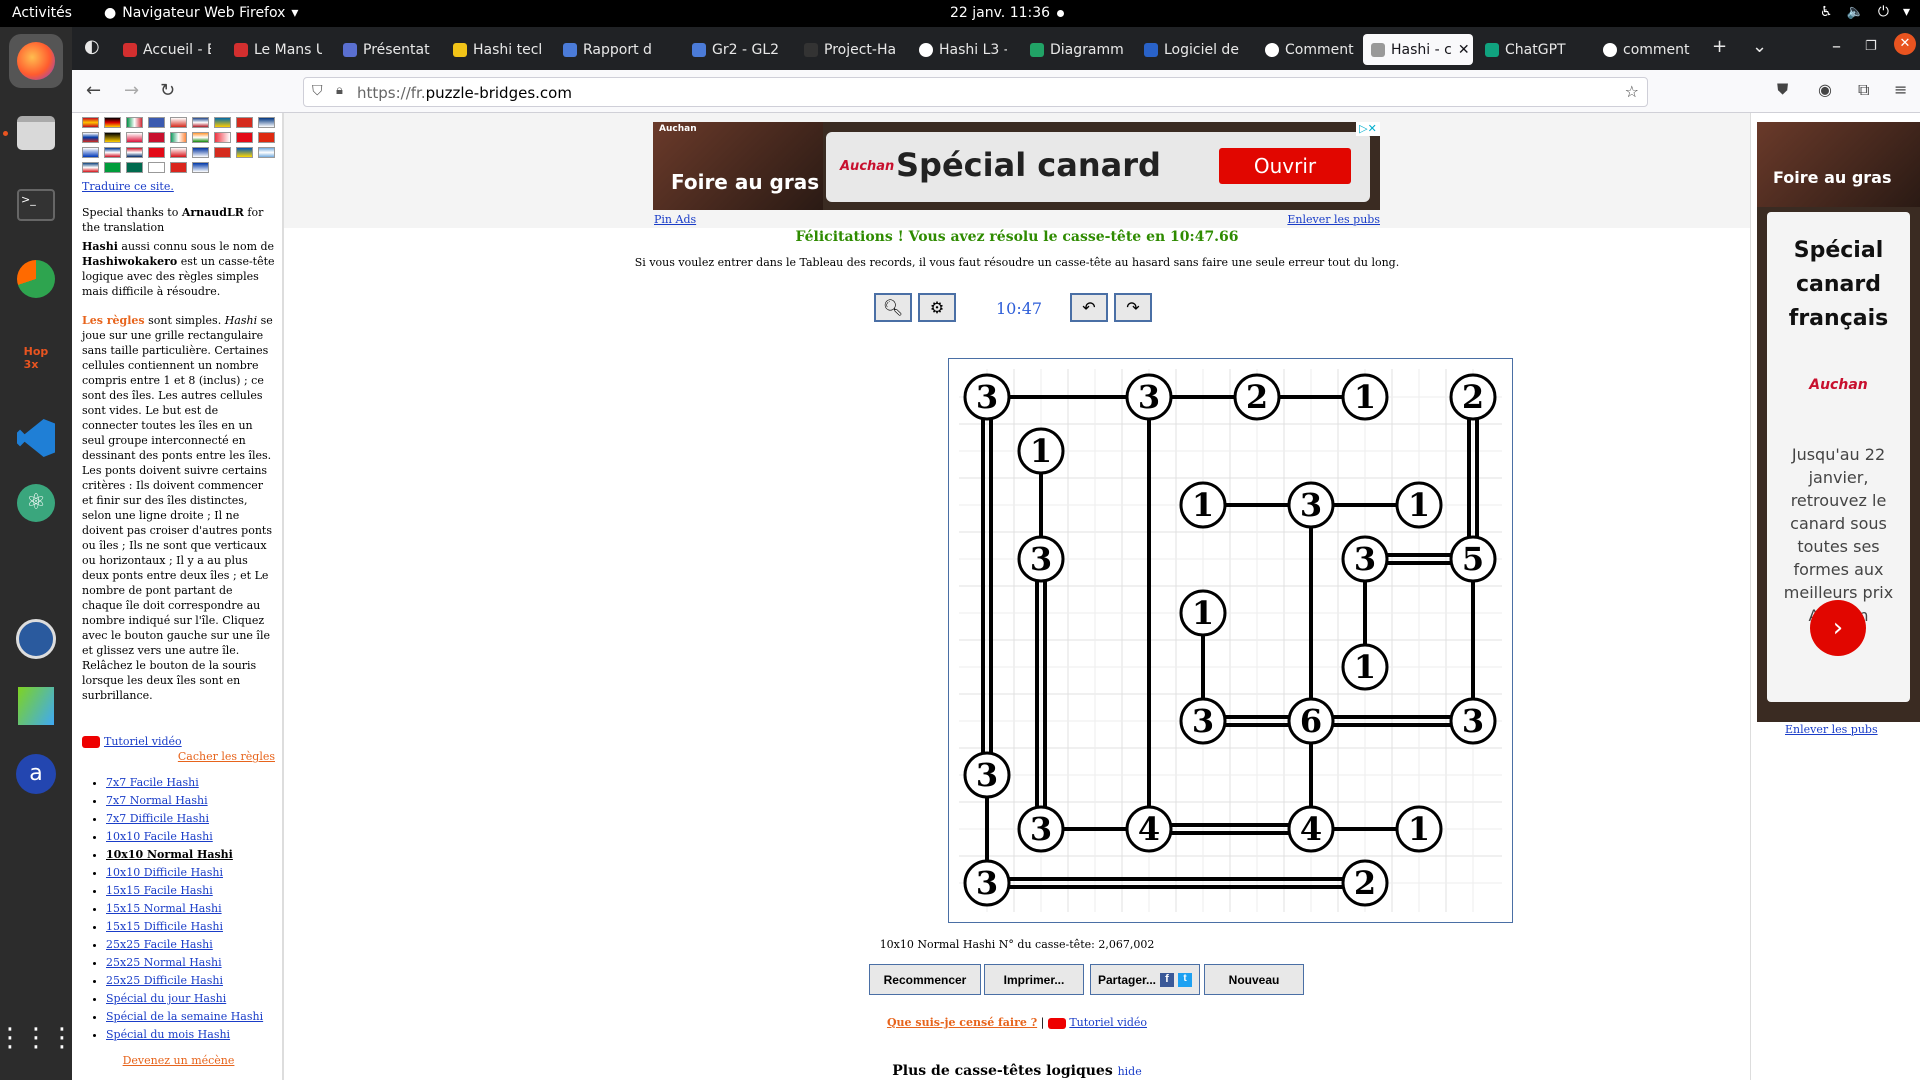 This screenshot has width=1920, height=1080. I want to click on redo-button: ↷, so click(1133, 307).